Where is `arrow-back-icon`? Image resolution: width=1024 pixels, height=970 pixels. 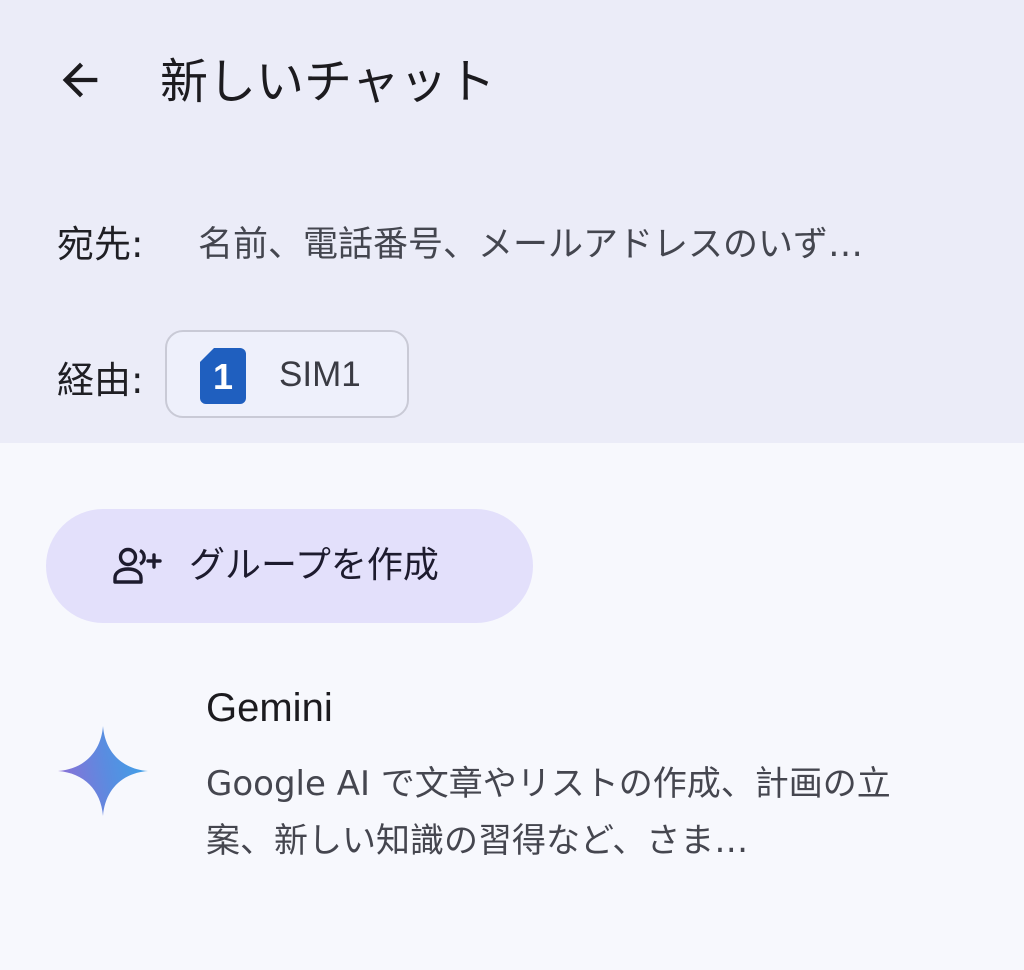
arrow-back-icon is located at coordinates (80, 80).